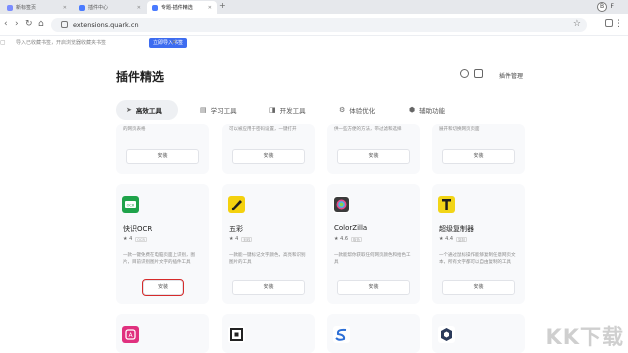 The height and width of the screenshot is (353, 628). What do you see at coordinates (357, 239) in the screenshot?
I see `extension-tag: 取色` at bounding box center [357, 239].